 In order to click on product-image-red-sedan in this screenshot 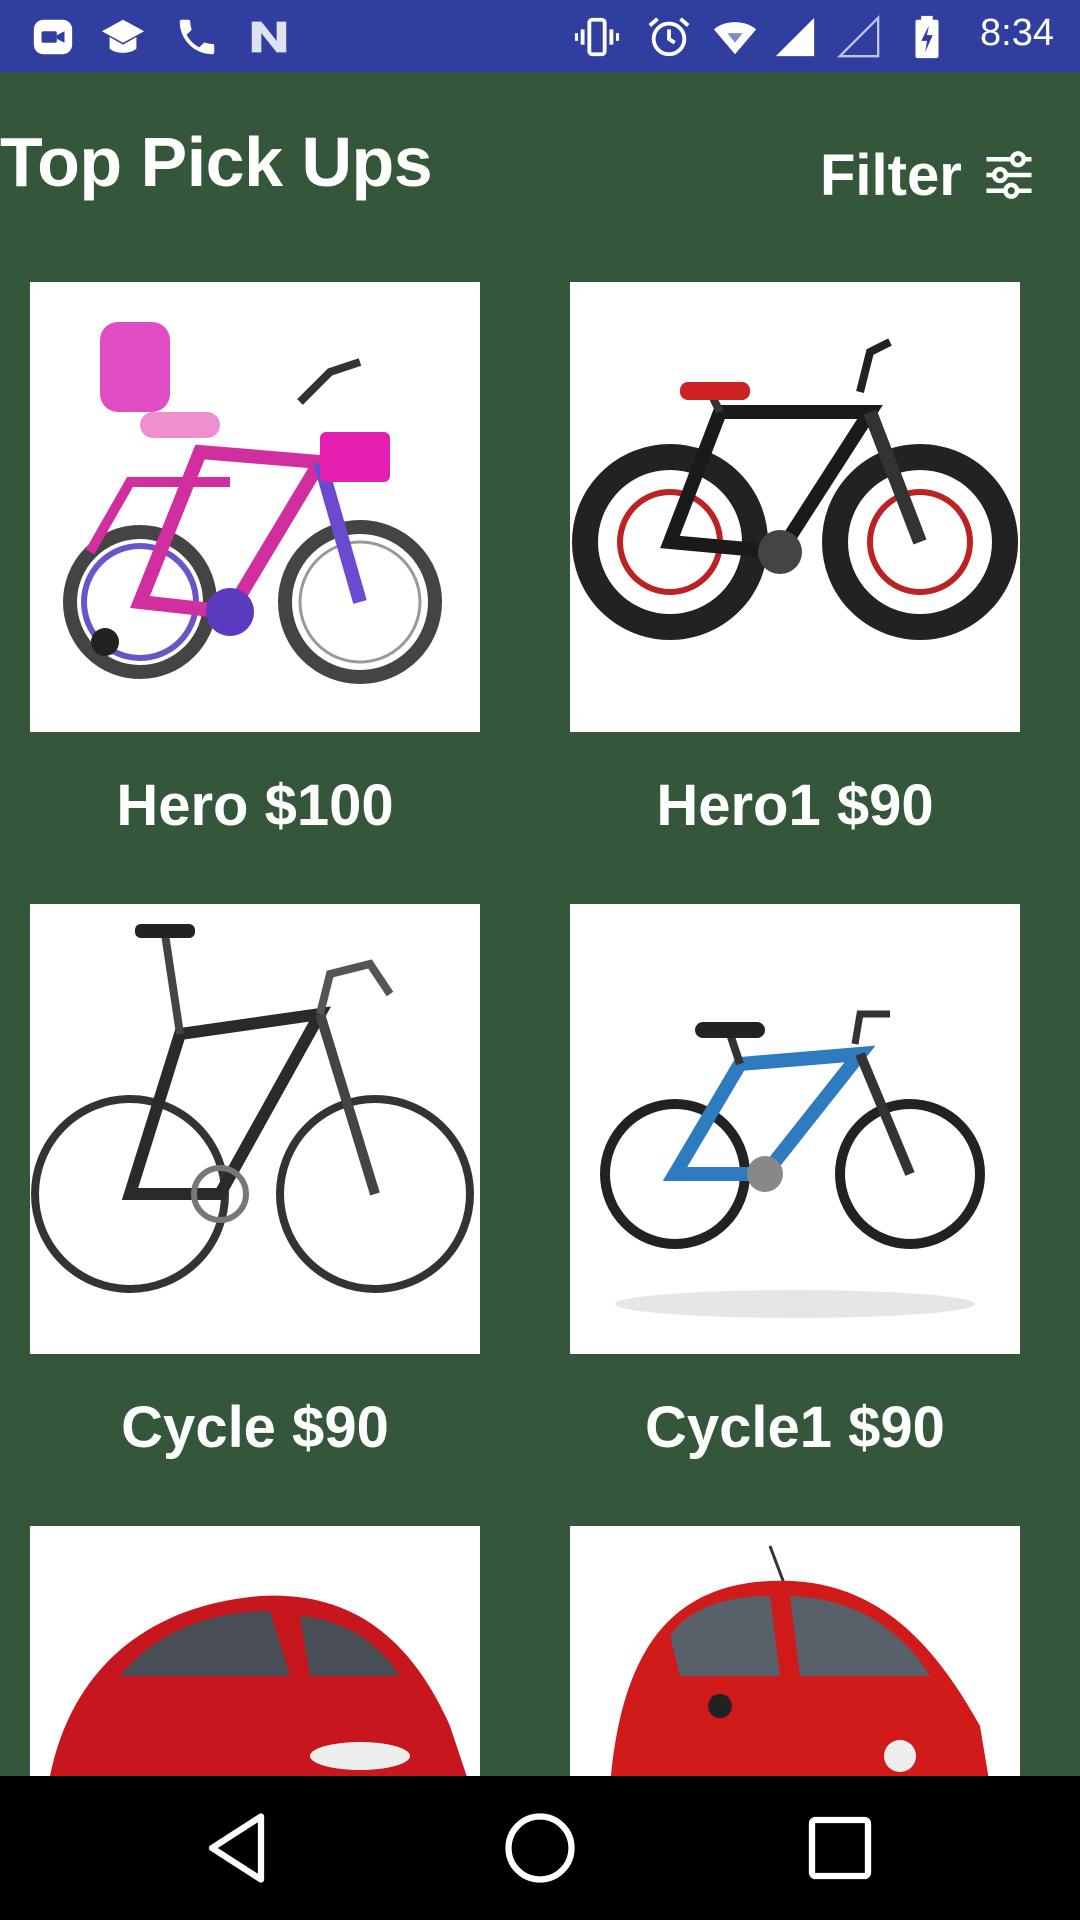, I will do `click(255, 1651)`.